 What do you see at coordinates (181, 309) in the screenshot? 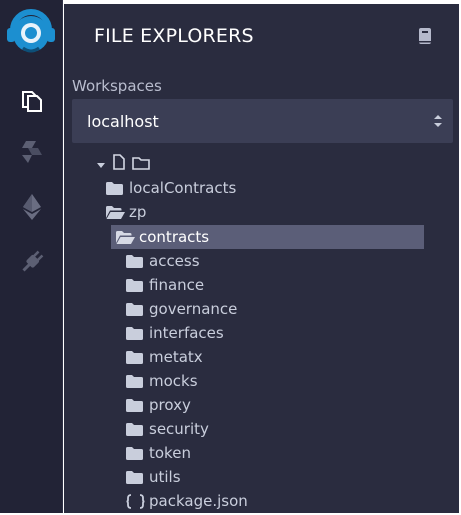
I see `tree-item-governance: governance` at bounding box center [181, 309].